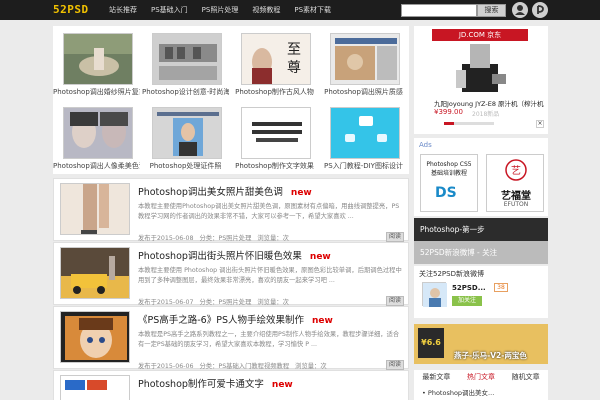 Image resolution: width=600 pixels, height=400 pixels. What do you see at coordinates (540, 124) in the screenshot?
I see `ad-close-icon: ×` at bounding box center [540, 124].